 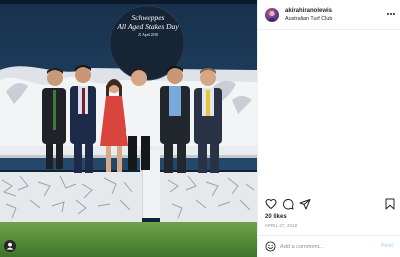 What do you see at coordinates (281, 225) in the screenshot?
I see `post-date: APRIL 27, 2018` at bounding box center [281, 225].